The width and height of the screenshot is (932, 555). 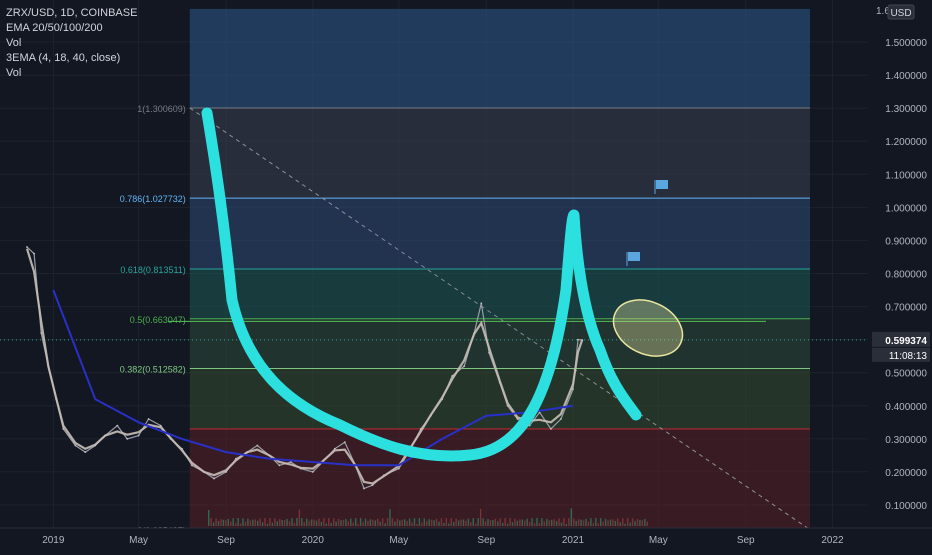 I want to click on current-price-label: 0.599374, so click(x=906, y=341).